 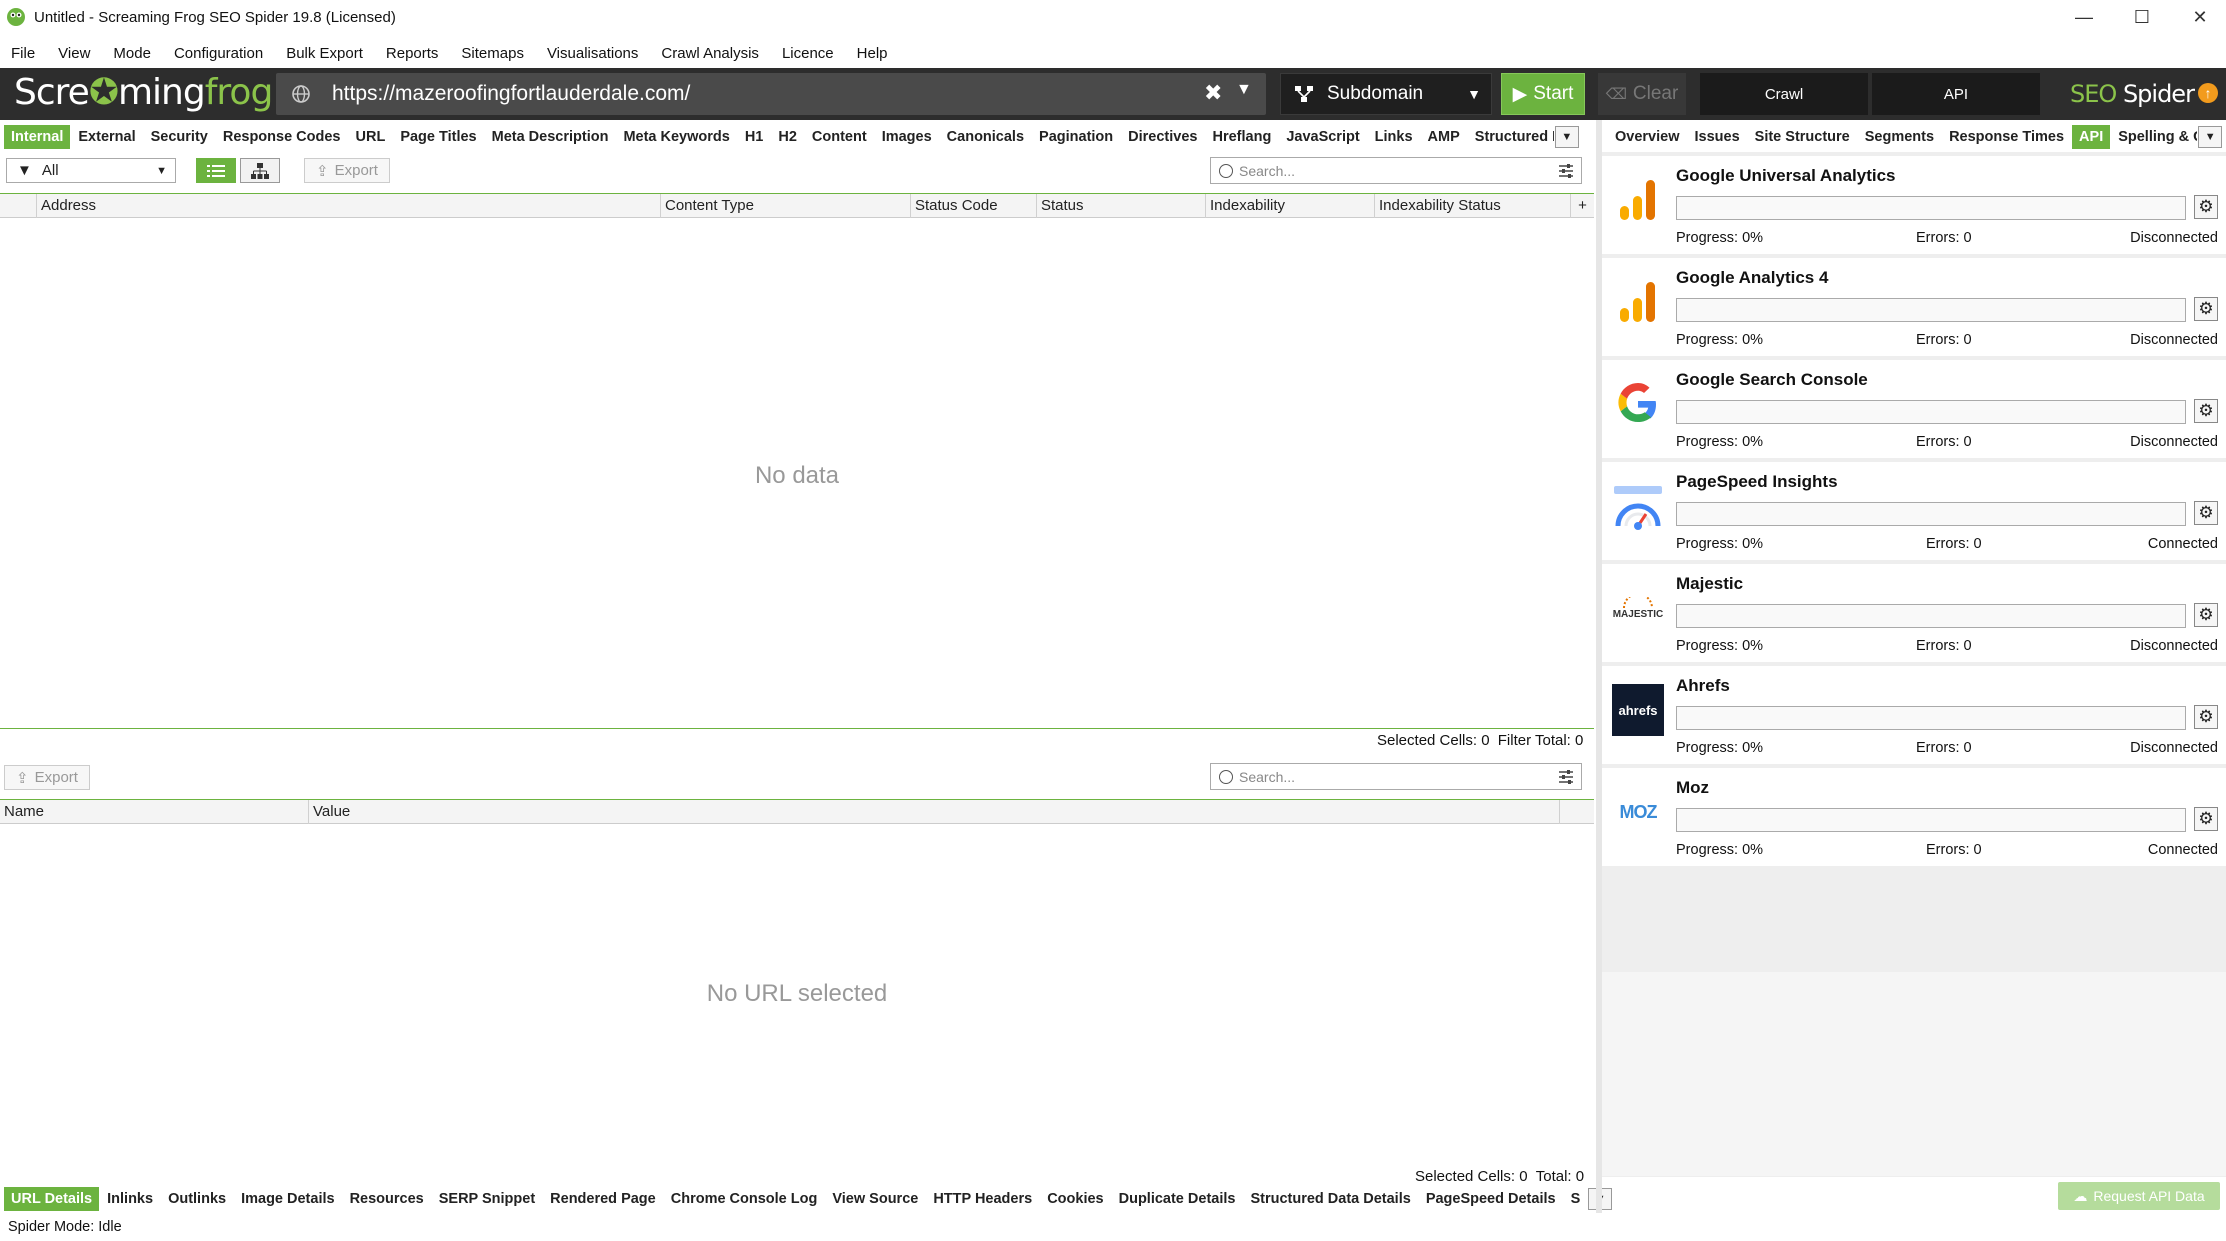 What do you see at coordinates (74, 53) in the screenshot?
I see `menu-view: View` at bounding box center [74, 53].